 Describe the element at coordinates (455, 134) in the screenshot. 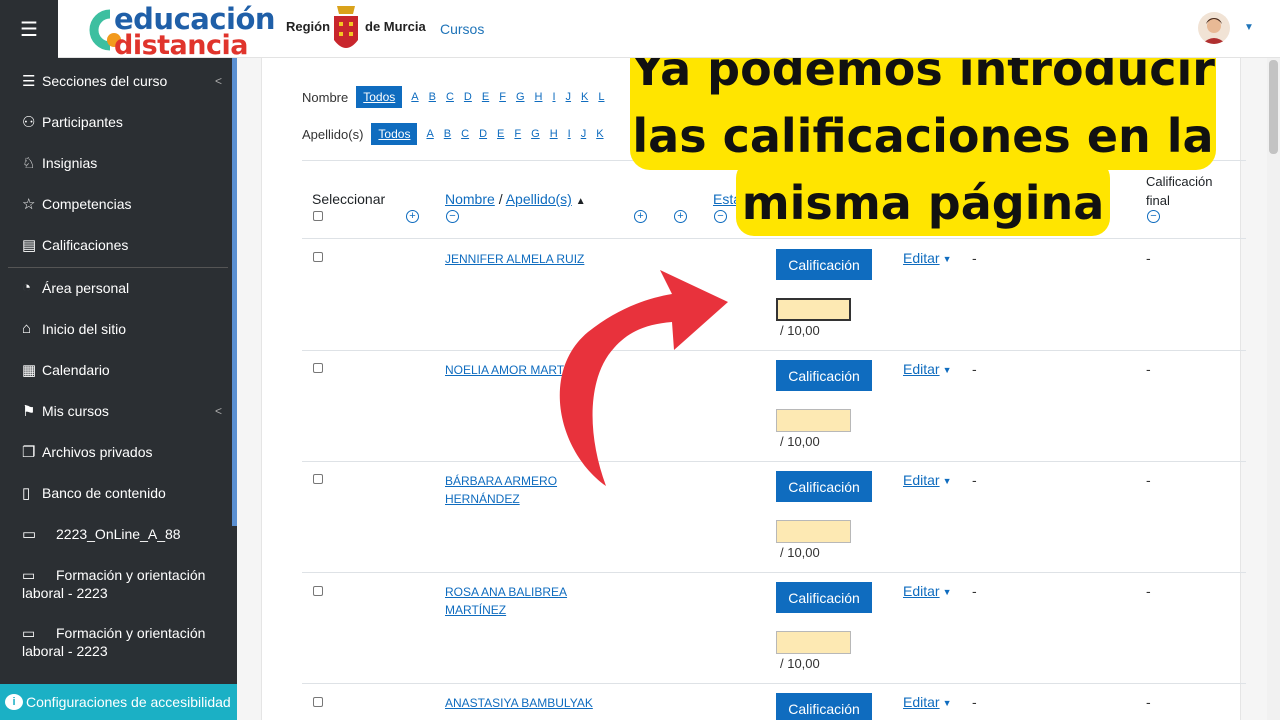

I see `last-name-filter: Apellido(s) Todos A B C D E F G H I J K` at that location.